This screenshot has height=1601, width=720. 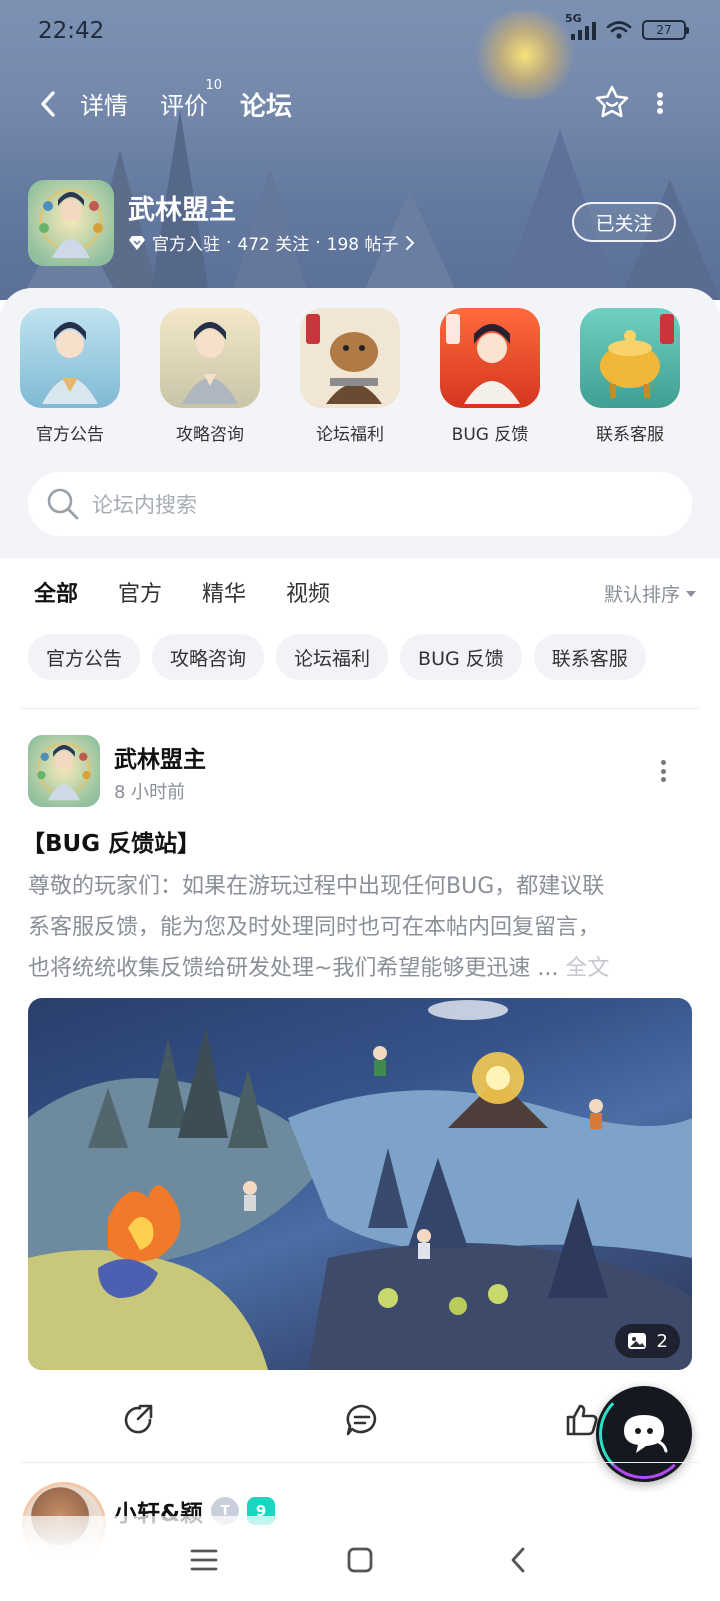 I want to click on comment-icon, so click(x=361, y=1420).